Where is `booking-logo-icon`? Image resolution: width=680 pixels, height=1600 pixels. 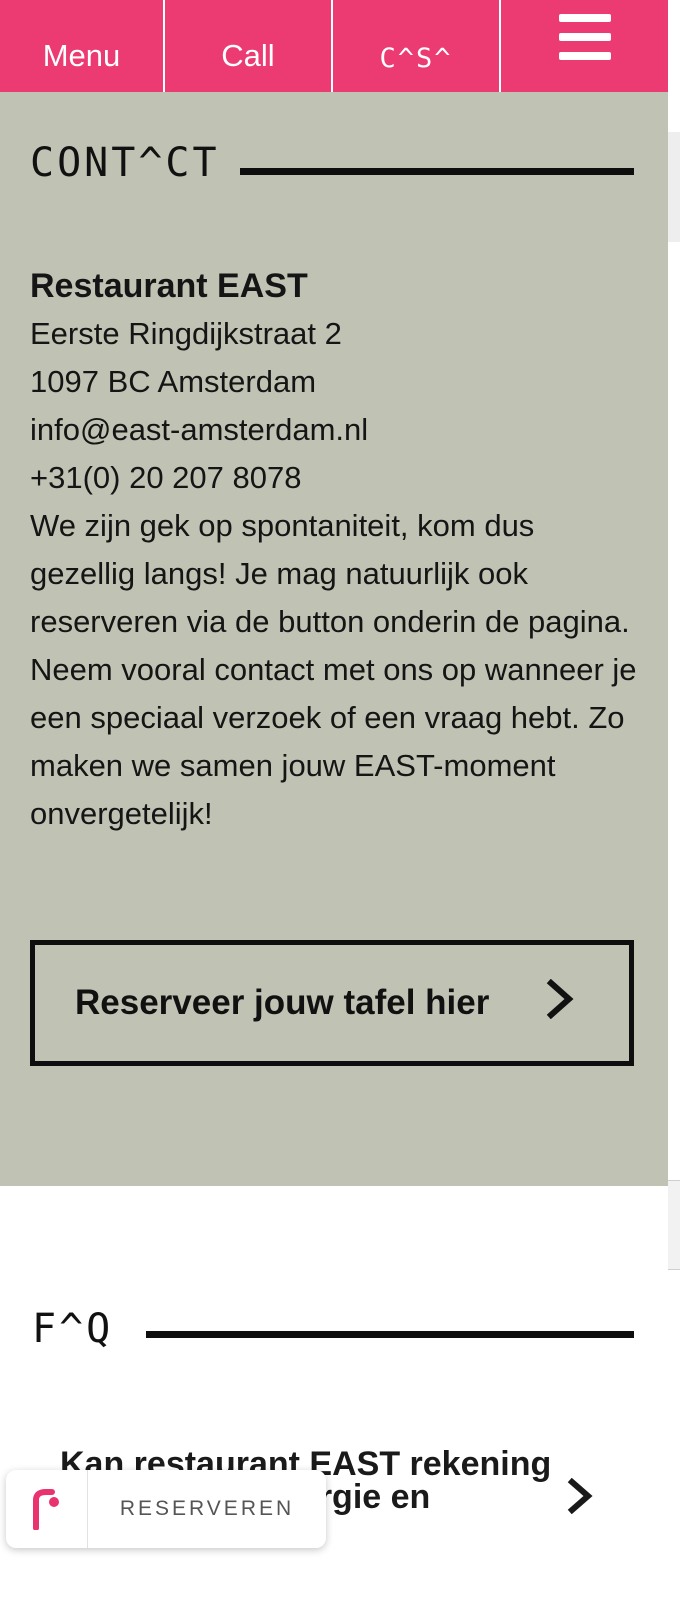 booking-logo-icon is located at coordinates (47, 1509).